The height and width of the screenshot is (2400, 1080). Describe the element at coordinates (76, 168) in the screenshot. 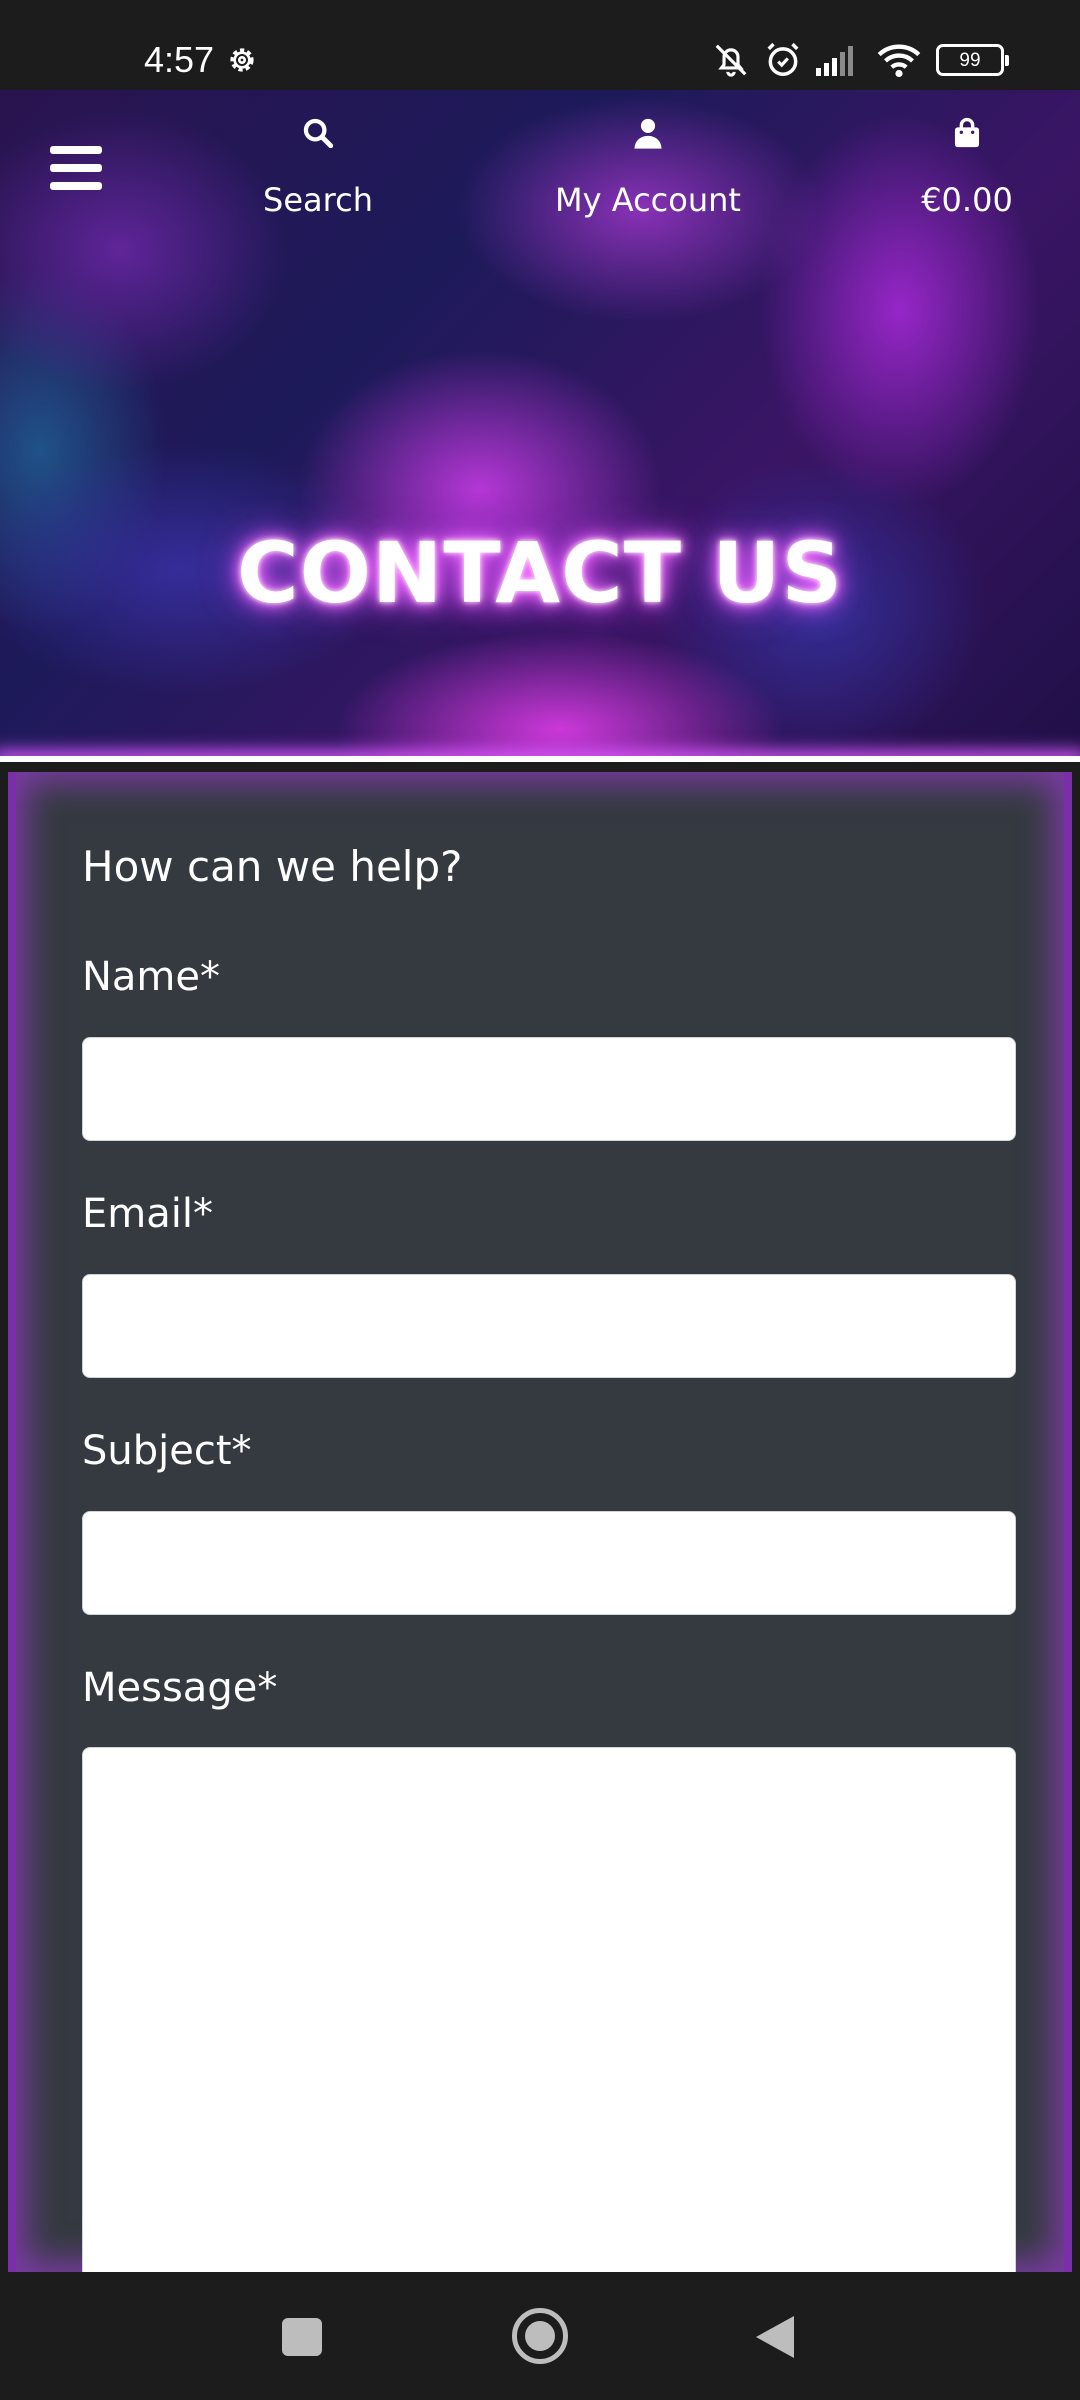

I see `menu-icon` at that location.